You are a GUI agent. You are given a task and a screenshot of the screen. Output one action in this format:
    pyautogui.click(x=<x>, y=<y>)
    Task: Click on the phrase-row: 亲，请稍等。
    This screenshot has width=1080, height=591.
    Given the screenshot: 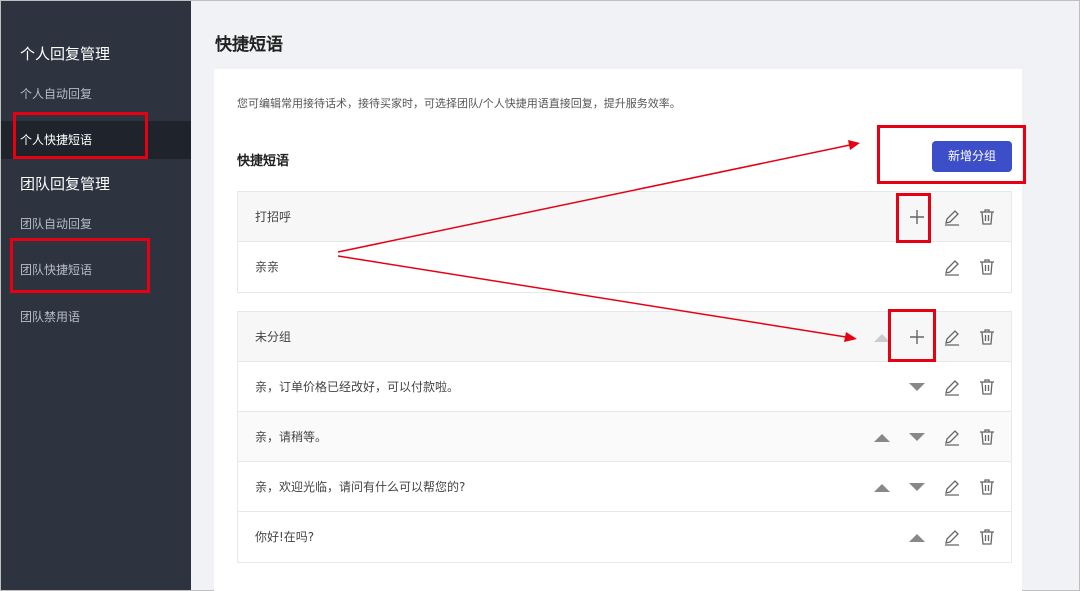 What is the action you would take?
    pyautogui.click(x=624, y=437)
    